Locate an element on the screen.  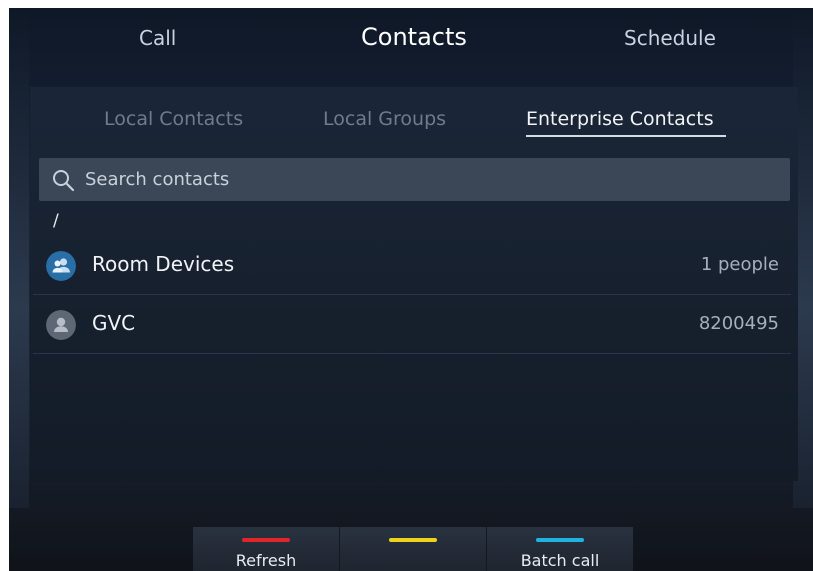
batch-call-softkey: Batch call is located at coordinates (560, 549).